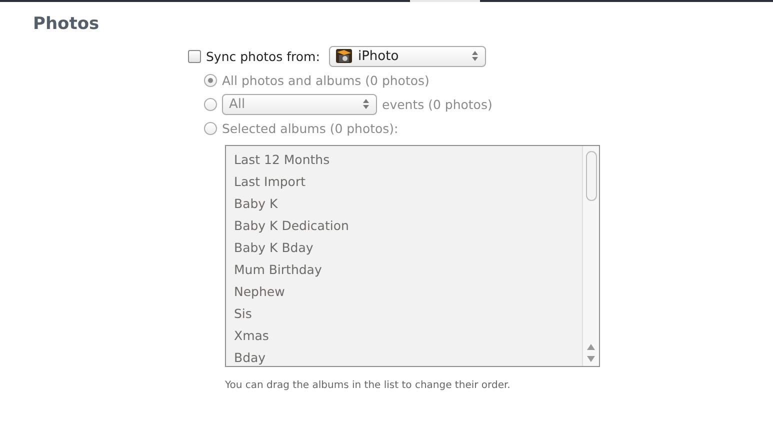  Describe the element at coordinates (437, 104) in the screenshot. I see `option-label: events (0 photos)` at that location.